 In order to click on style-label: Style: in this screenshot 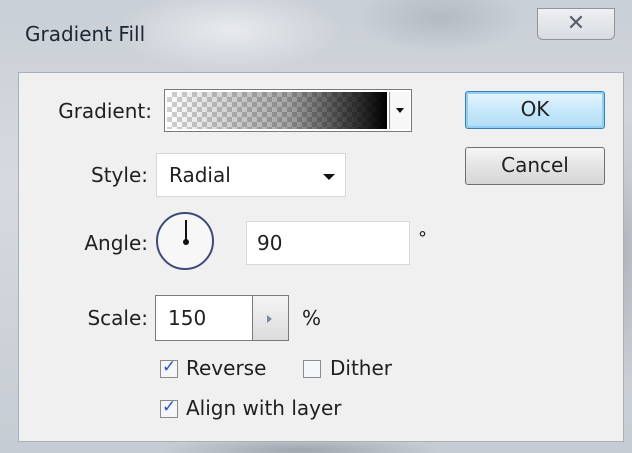, I will do `click(119, 175)`.